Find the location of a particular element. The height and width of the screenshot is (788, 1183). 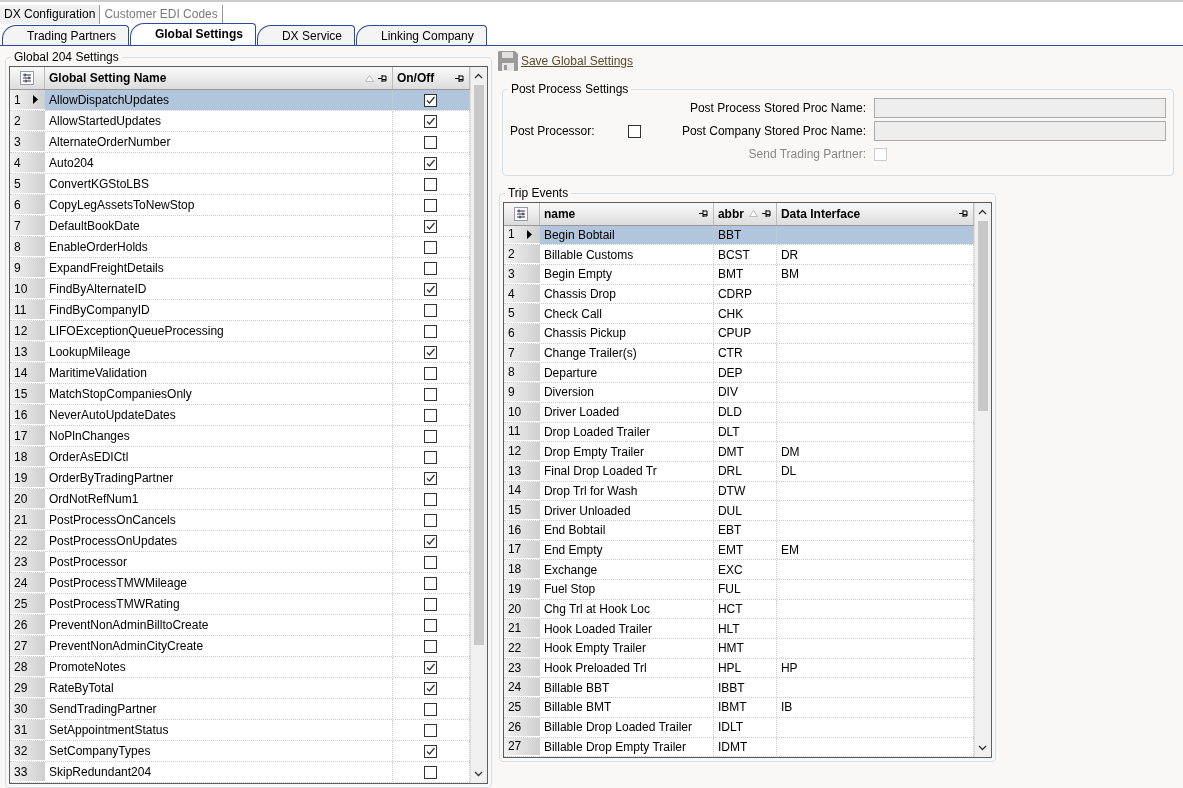

row-header: 5 is located at coordinates (521, 314).